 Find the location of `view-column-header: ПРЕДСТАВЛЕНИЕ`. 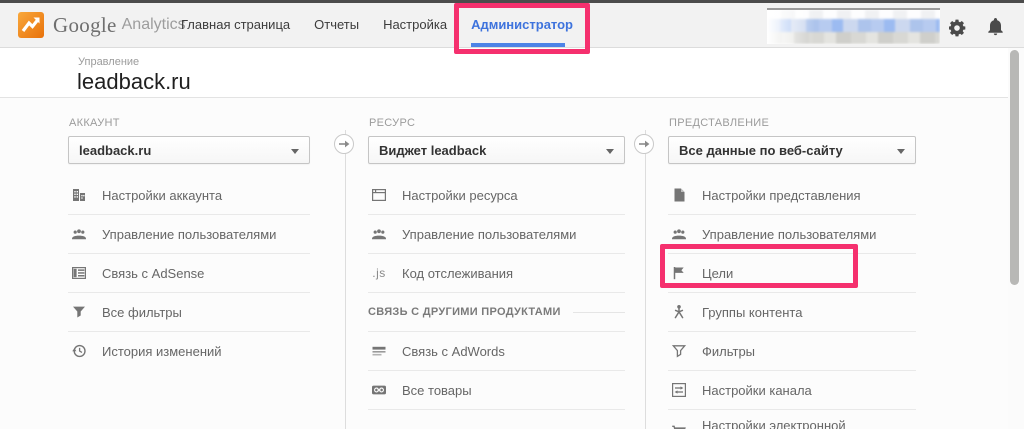

view-column-header: ПРЕДСТАВЛЕНИЕ is located at coordinates (719, 123).